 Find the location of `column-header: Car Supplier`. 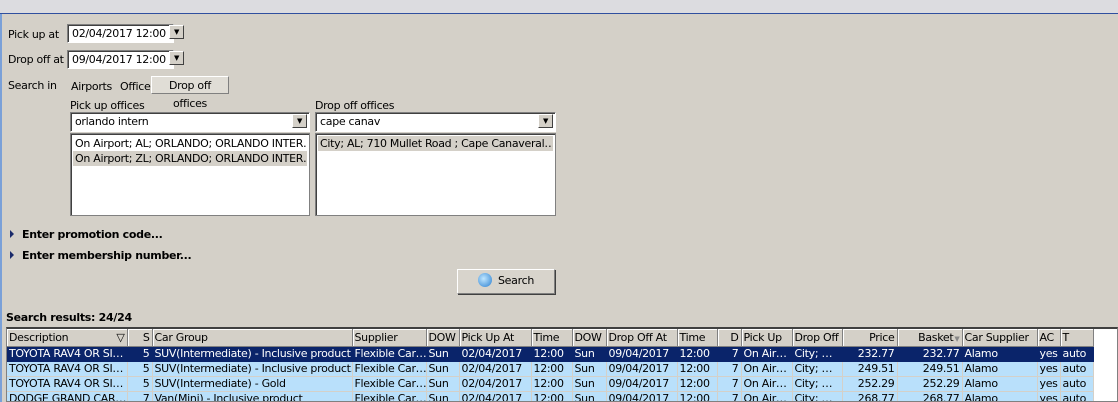

column-header: Car Supplier is located at coordinates (1000, 338).